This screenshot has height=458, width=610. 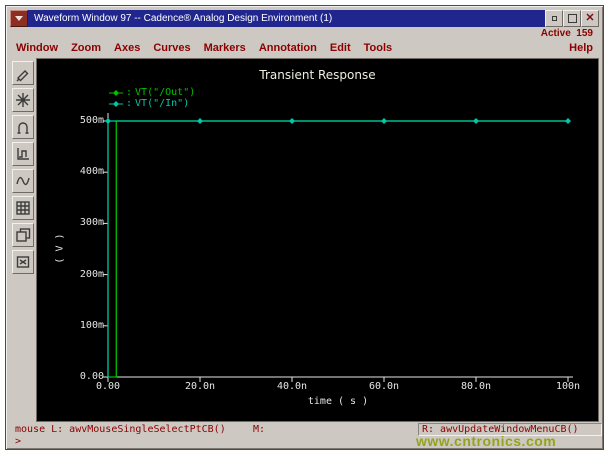 What do you see at coordinates (108, 386) in the screenshot?
I see `x-tick-label: 0.00` at bounding box center [108, 386].